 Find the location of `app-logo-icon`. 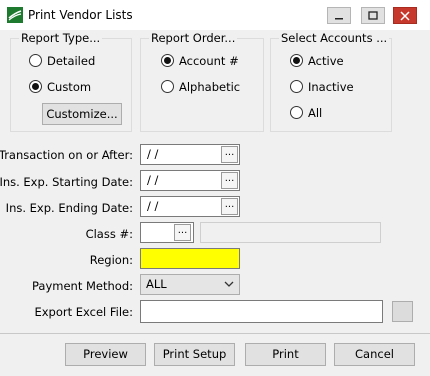

app-logo-icon is located at coordinates (15, 15).